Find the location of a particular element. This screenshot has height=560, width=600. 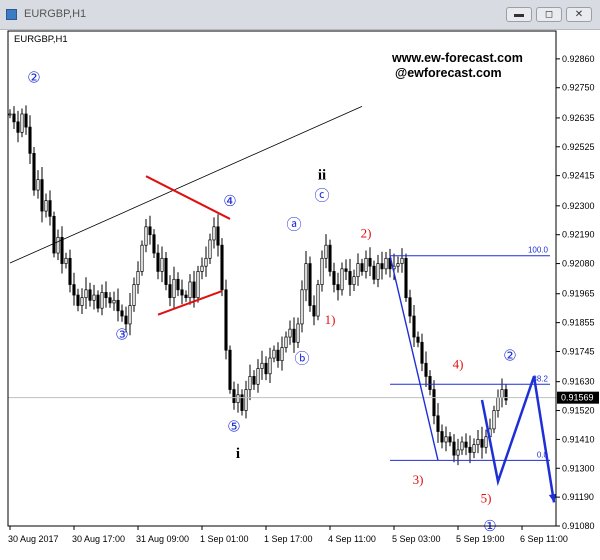

y-tick-label: 0.91080 is located at coordinates (578, 526).